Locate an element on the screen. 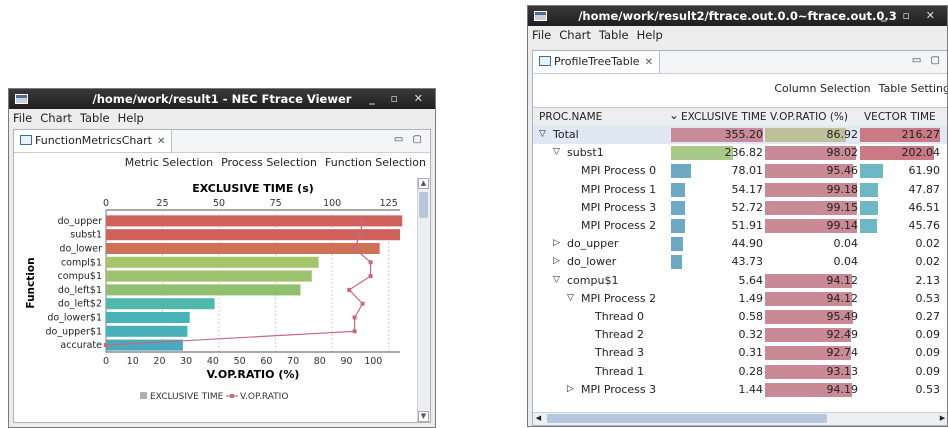 Image resolution: width=948 pixels, height=428 pixels. category-label: do_lower$1 is located at coordinates (74, 318).